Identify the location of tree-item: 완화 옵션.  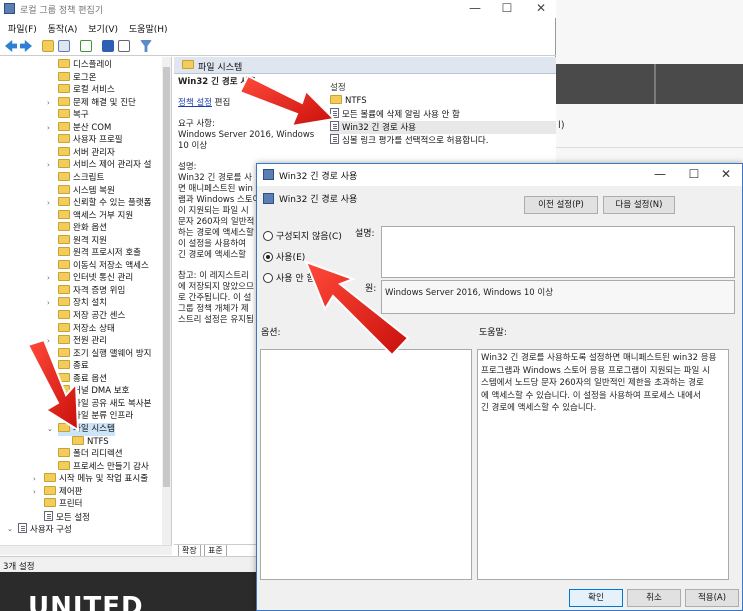
(82, 228).